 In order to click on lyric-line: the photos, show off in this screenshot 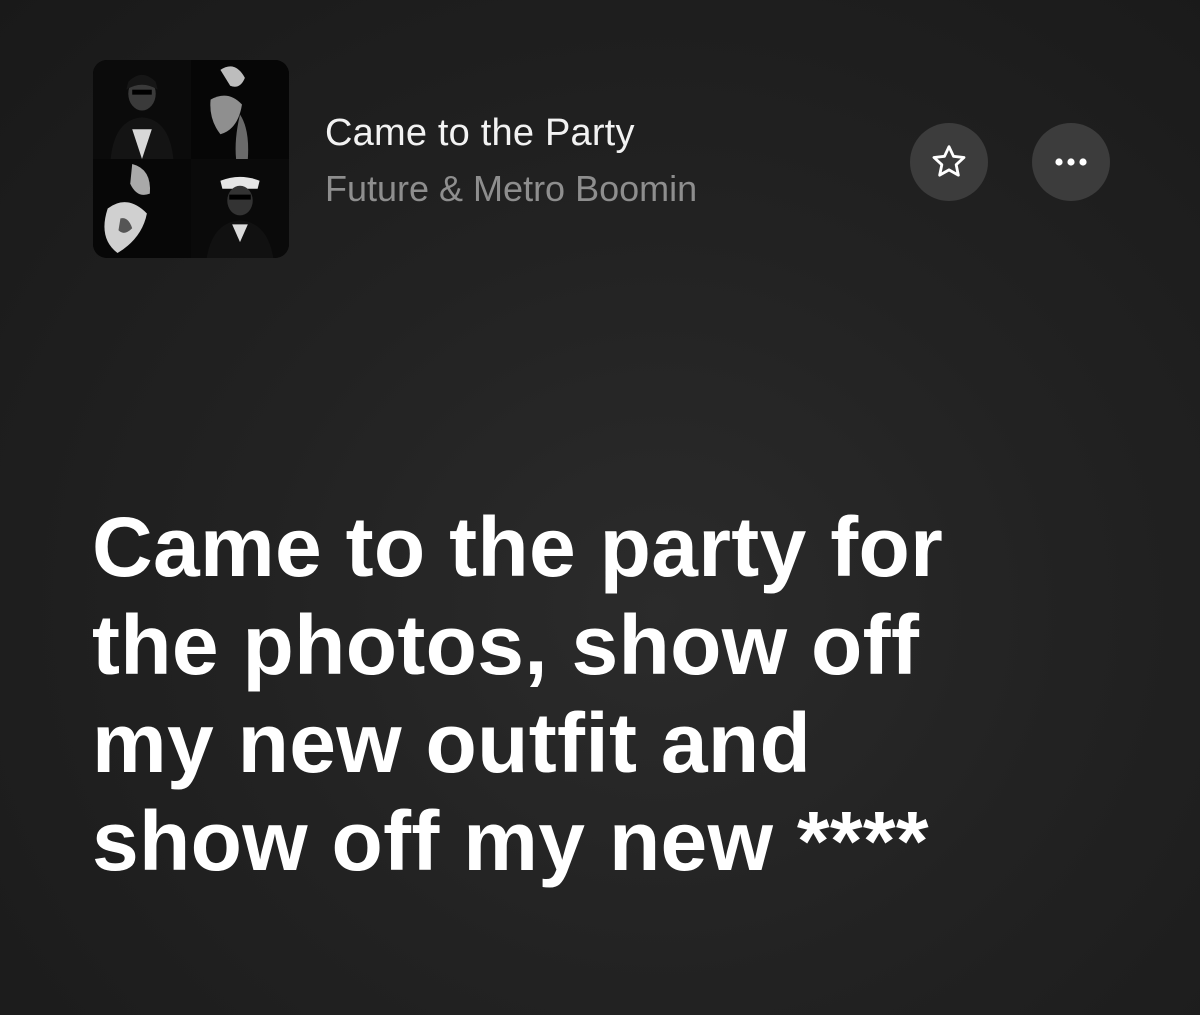, I will do `click(602, 645)`.